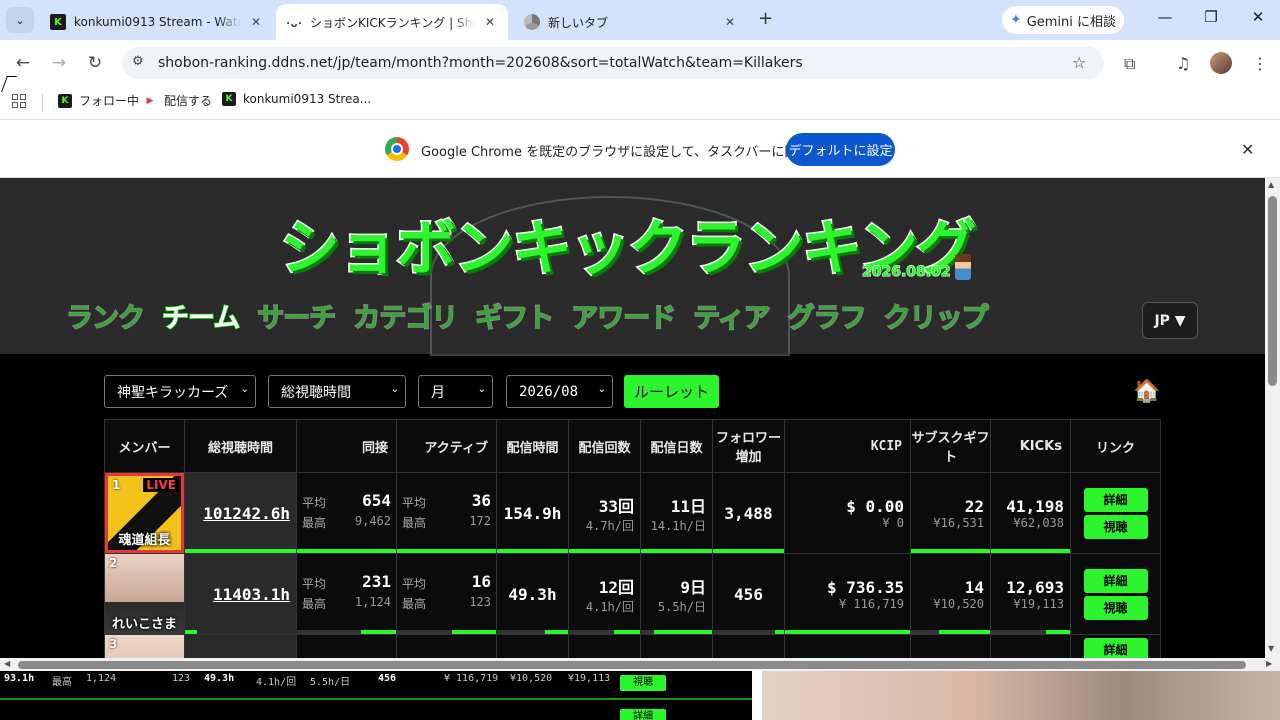  I want to click on tab-kick-stream: K konkumi0913 Stream - Watch L ✕, so click(157, 22).